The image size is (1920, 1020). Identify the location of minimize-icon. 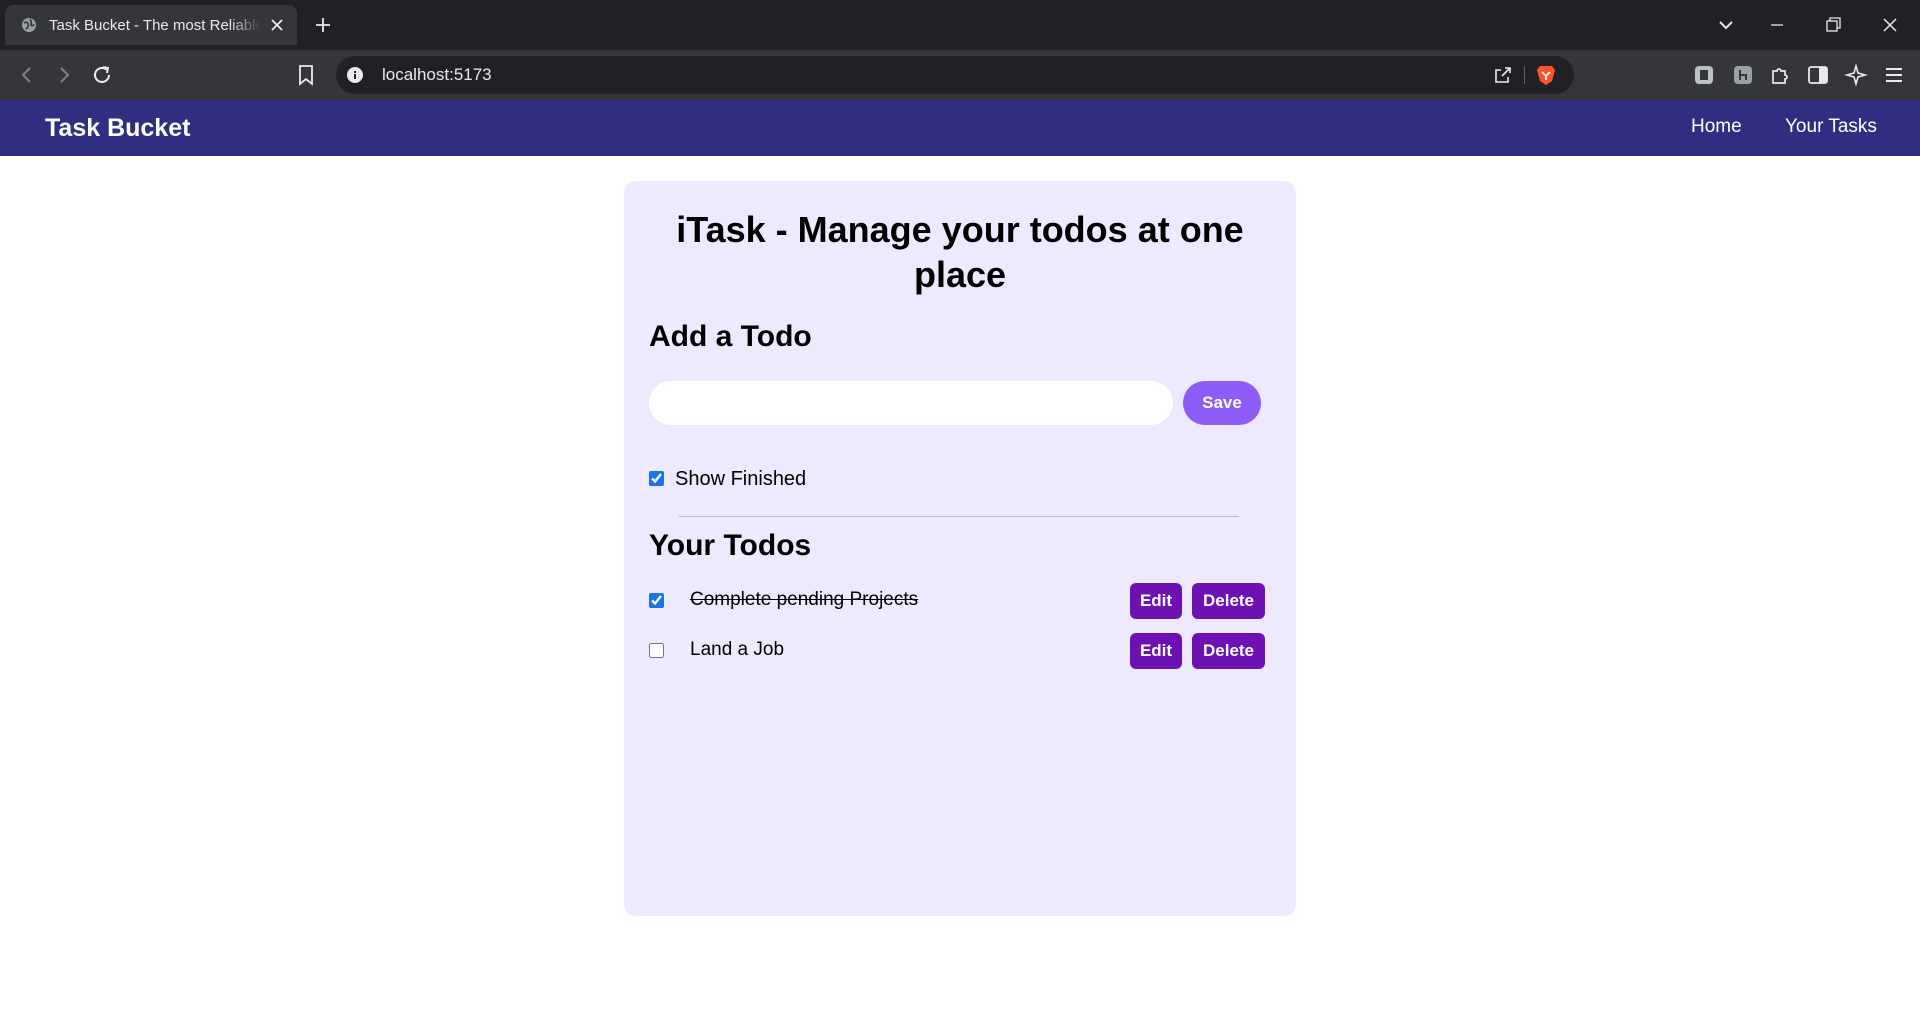
(1777, 25).